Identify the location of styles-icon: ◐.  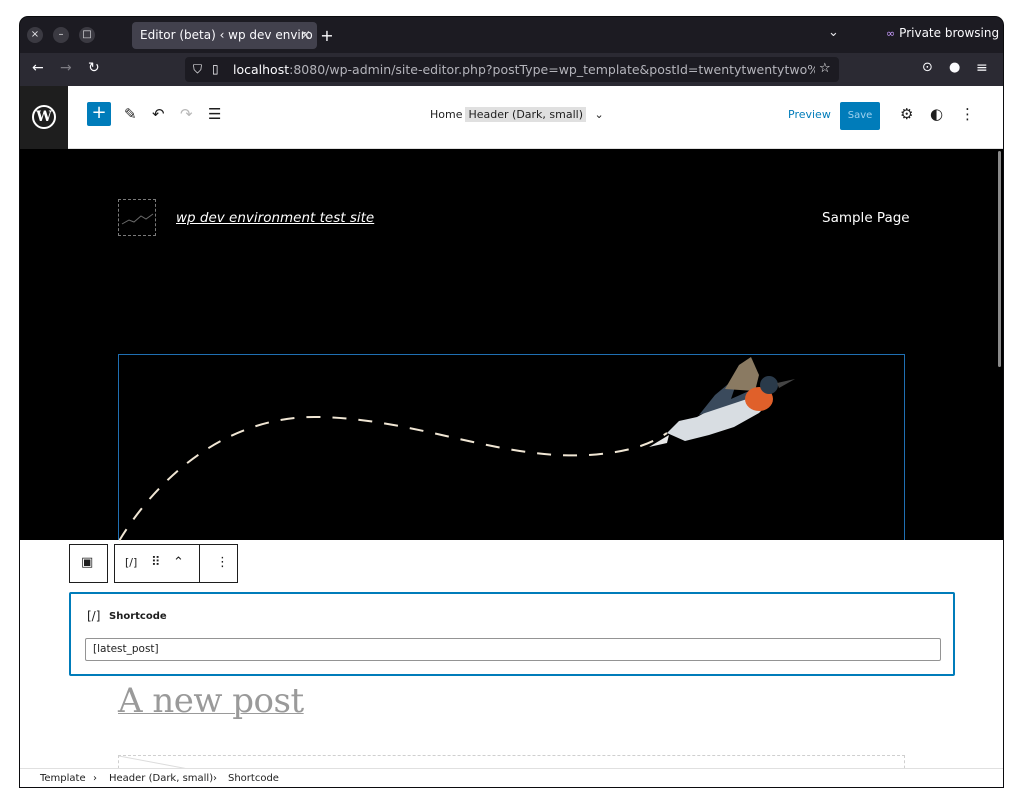
(936, 114).